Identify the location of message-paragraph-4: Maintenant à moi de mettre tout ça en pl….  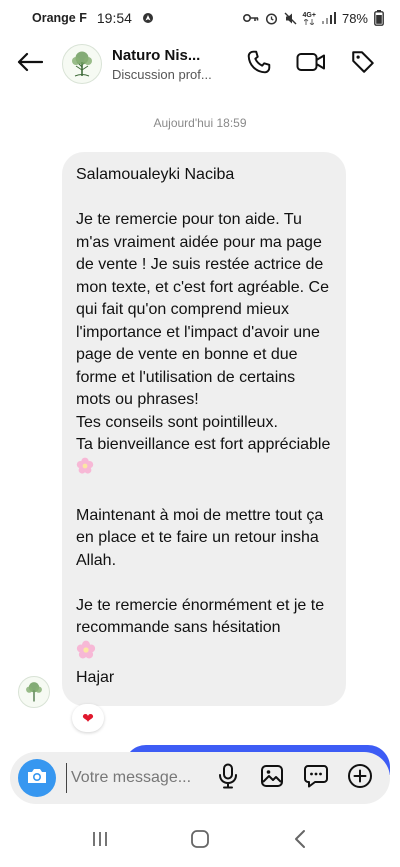
(200, 537).